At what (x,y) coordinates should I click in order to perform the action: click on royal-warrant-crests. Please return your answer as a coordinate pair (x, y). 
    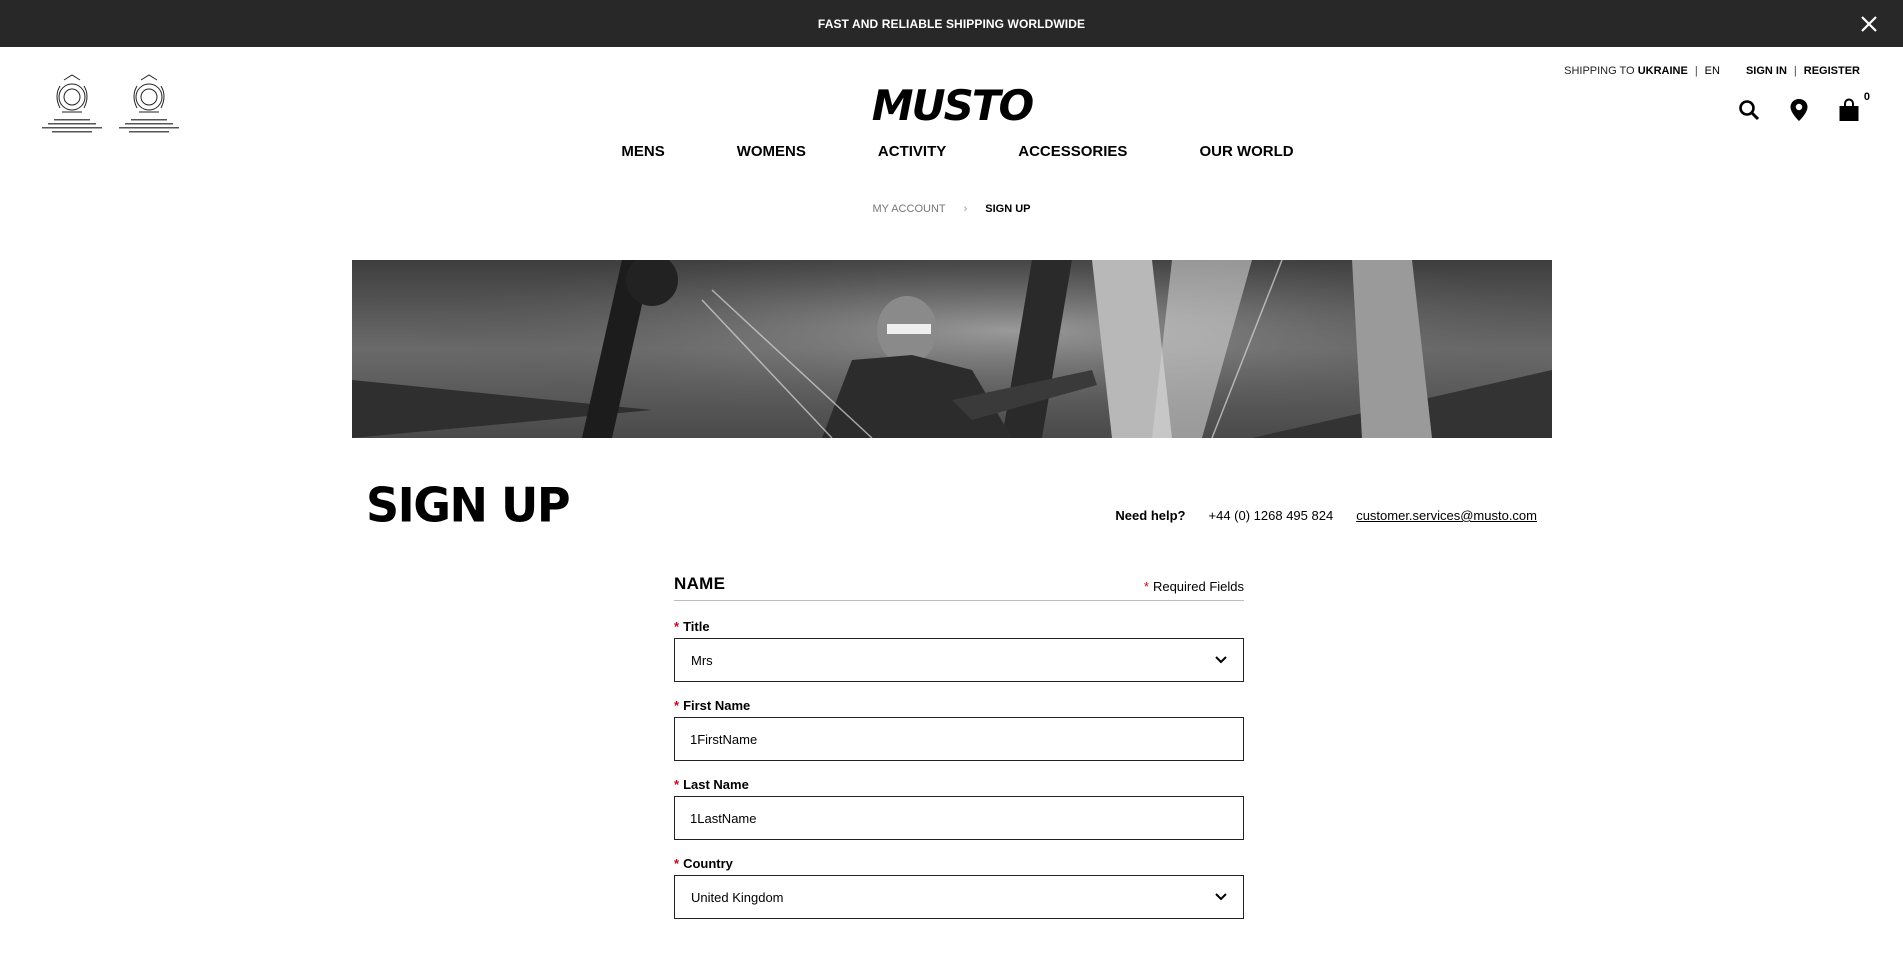
    Looking at the image, I should click on (110, 103).